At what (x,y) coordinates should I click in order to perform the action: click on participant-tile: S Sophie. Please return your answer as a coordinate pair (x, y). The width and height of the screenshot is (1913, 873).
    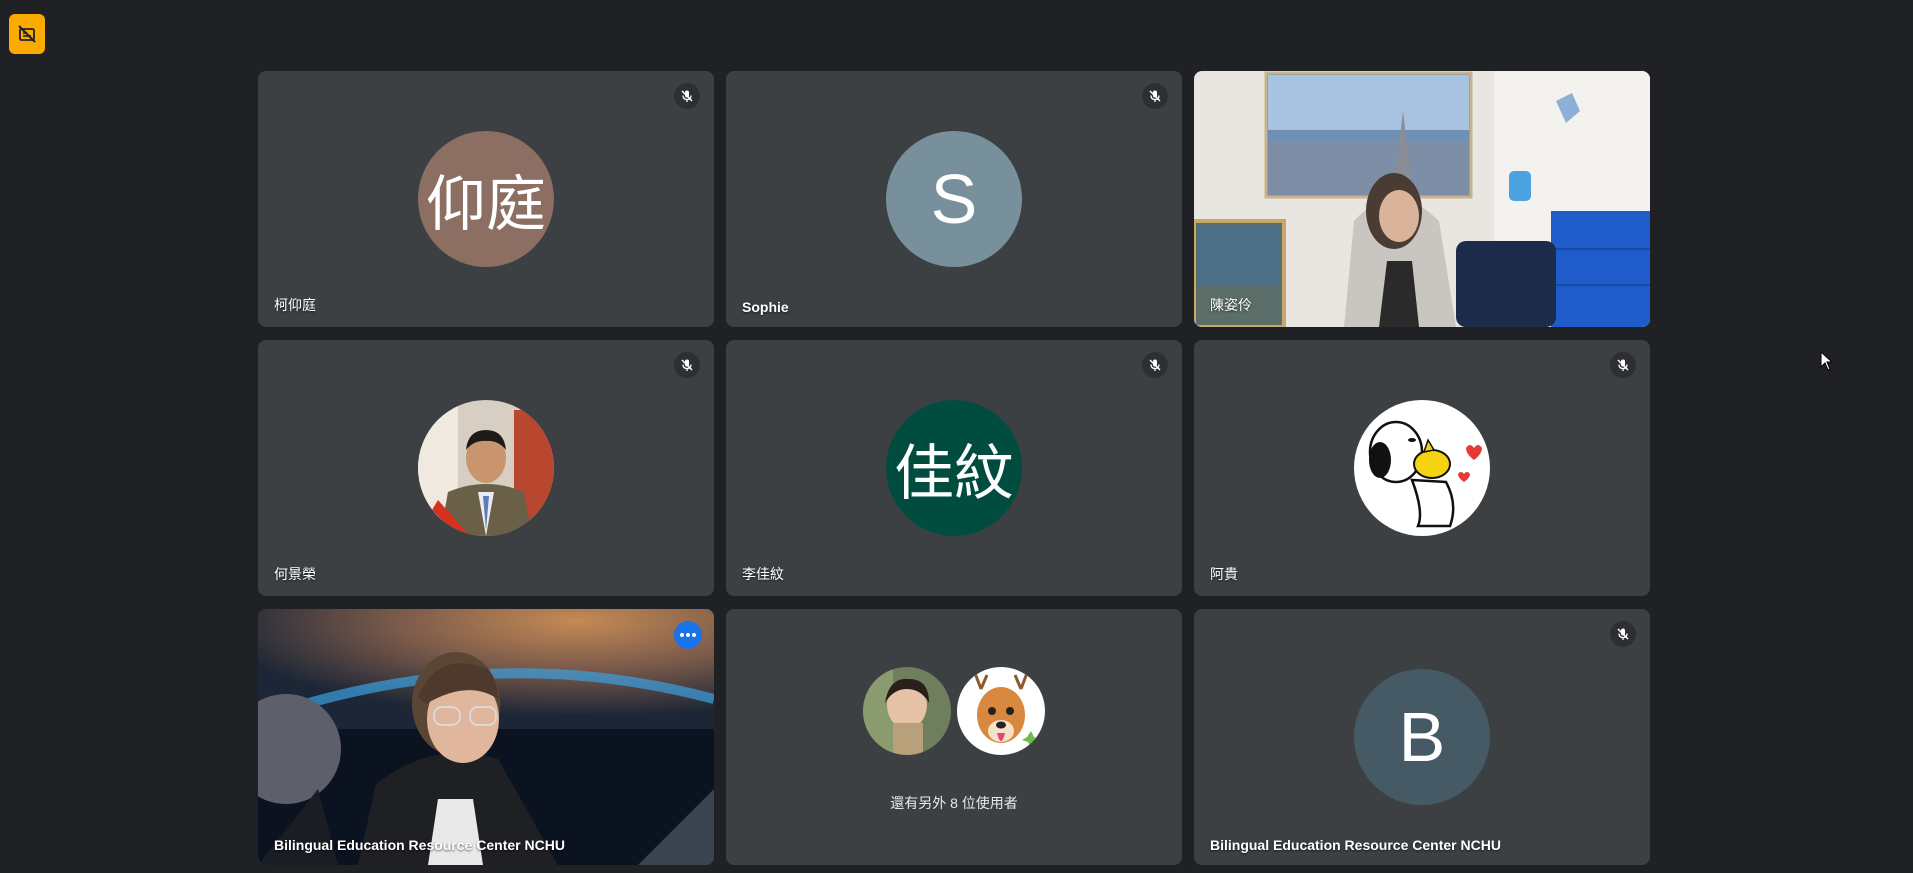
    Looking at the image, I should click on (954, 199).